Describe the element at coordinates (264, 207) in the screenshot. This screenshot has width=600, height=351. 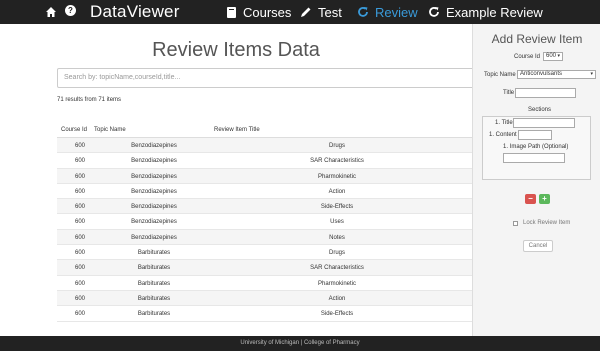
I see `table-row: 600 Benzodiazepines Side-Effects` at that location.